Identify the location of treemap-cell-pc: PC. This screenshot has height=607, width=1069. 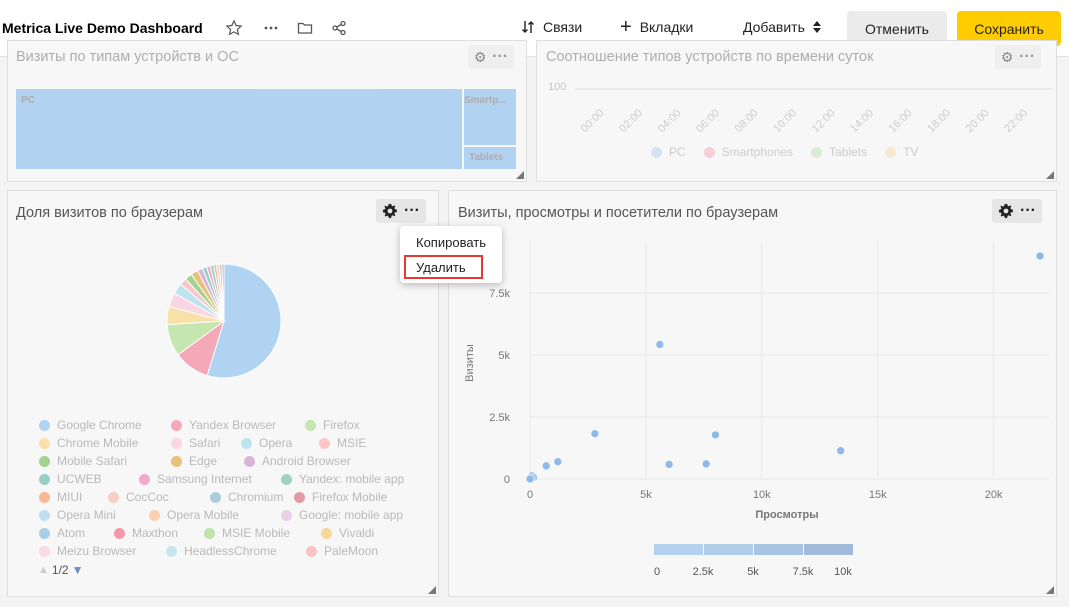
(239, 129).